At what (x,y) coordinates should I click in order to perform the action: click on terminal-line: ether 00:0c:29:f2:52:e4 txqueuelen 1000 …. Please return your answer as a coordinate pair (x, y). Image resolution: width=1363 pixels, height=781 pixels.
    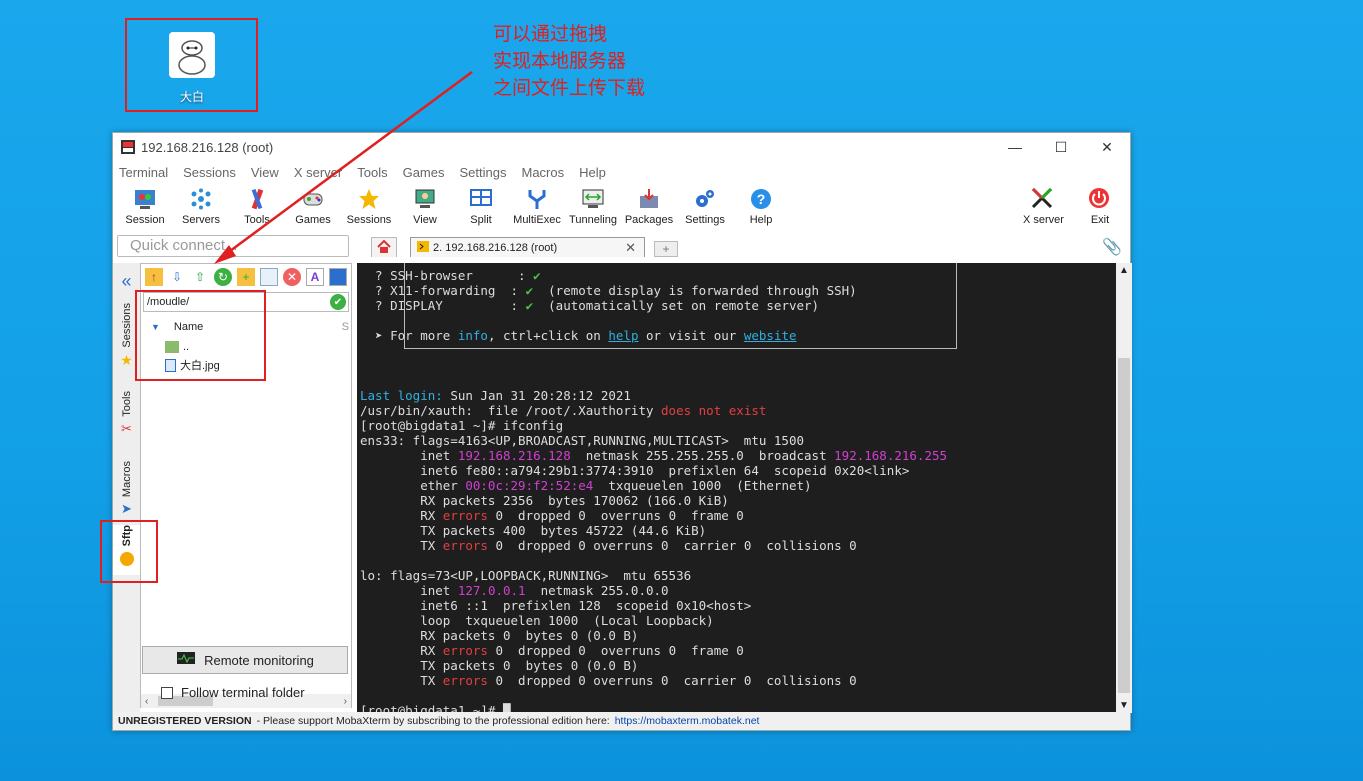
    Looking at the image, I should click on (653, 485).